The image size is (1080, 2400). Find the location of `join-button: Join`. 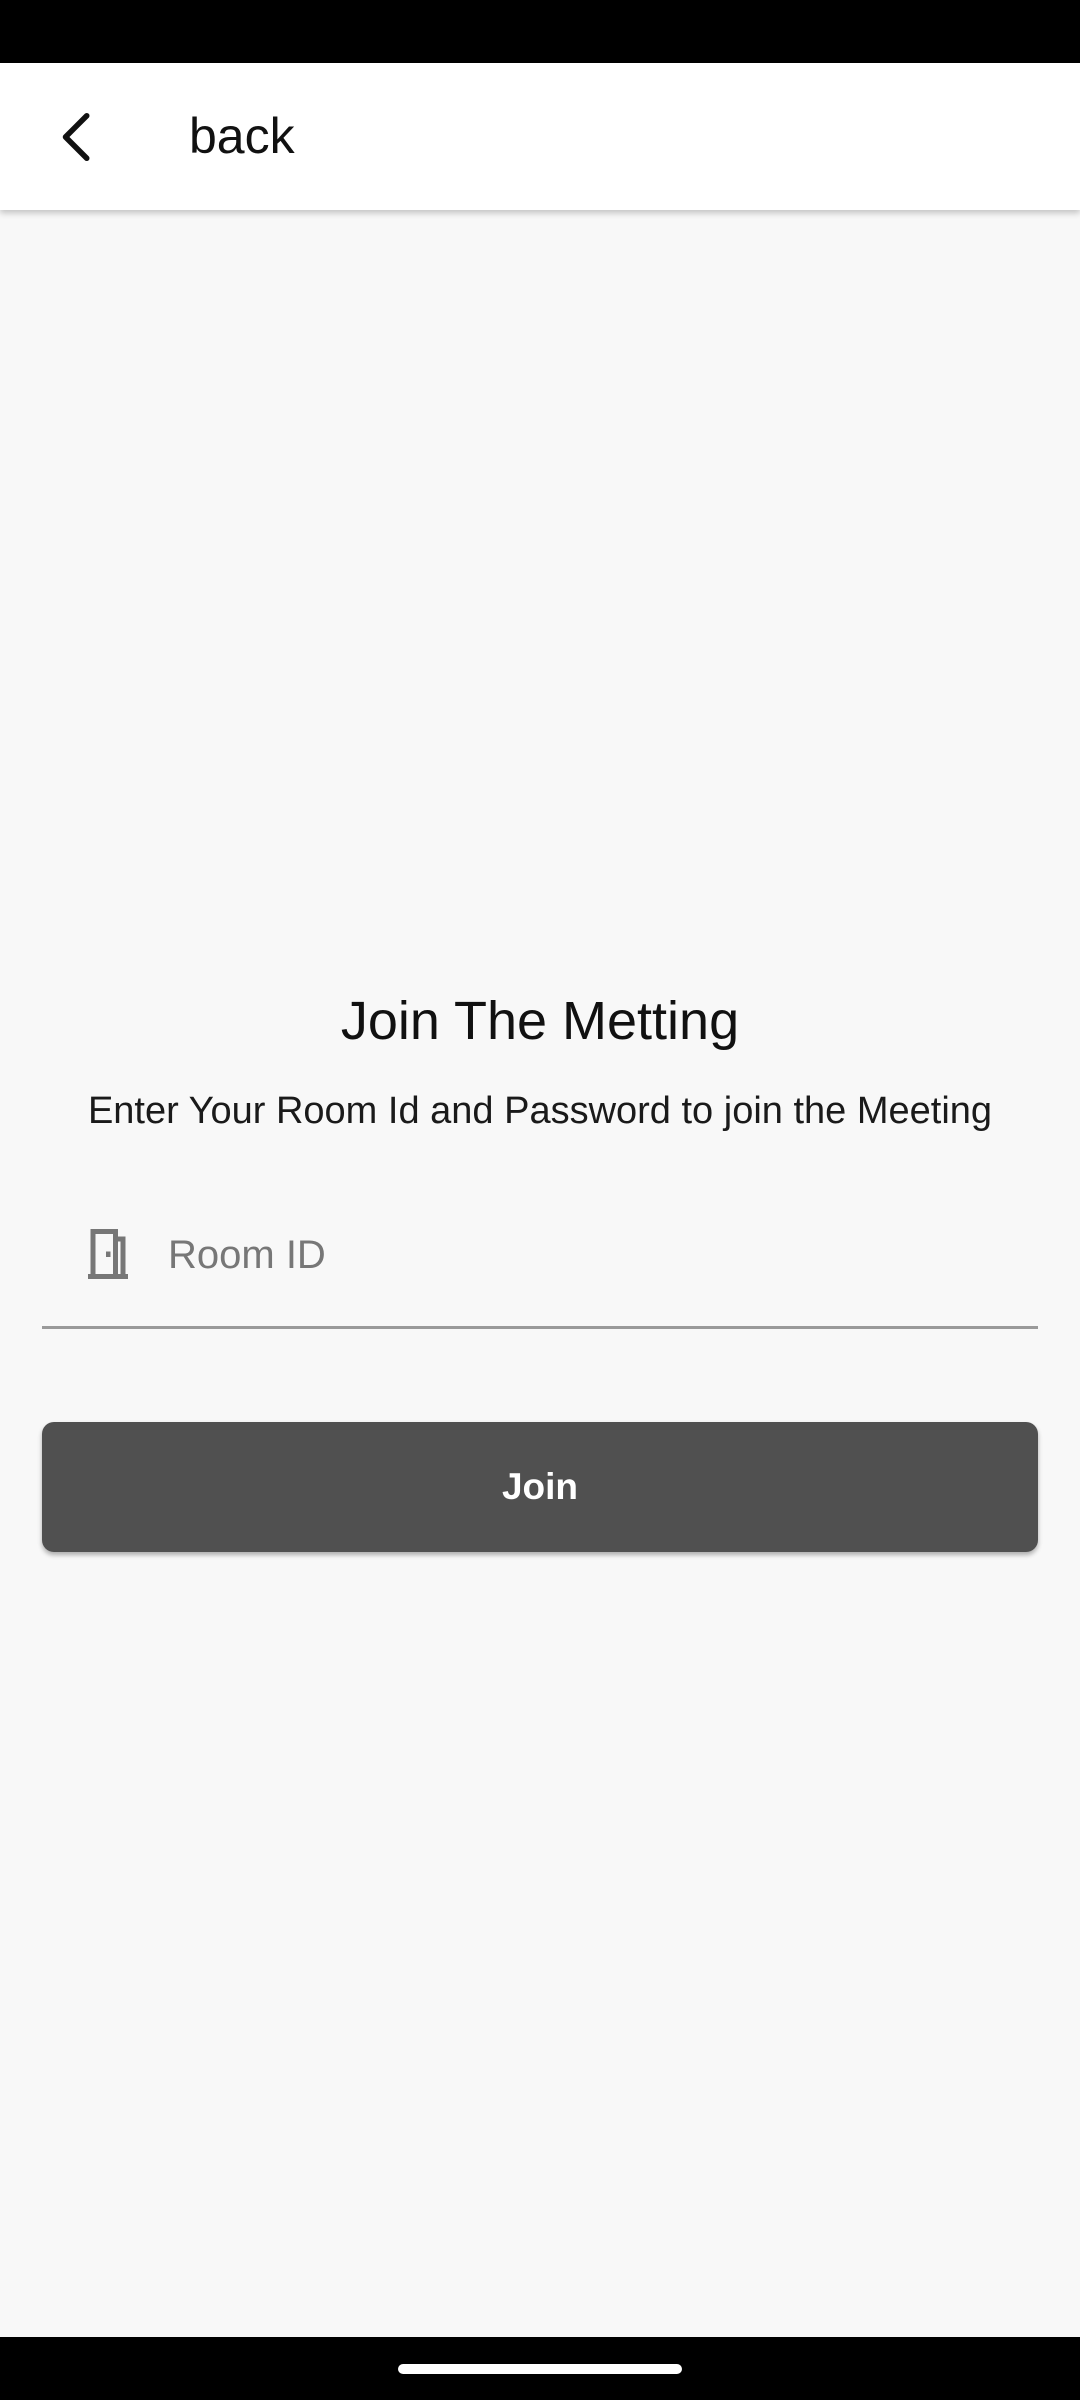

join-button: Join is located at coordinates (540, 1487).